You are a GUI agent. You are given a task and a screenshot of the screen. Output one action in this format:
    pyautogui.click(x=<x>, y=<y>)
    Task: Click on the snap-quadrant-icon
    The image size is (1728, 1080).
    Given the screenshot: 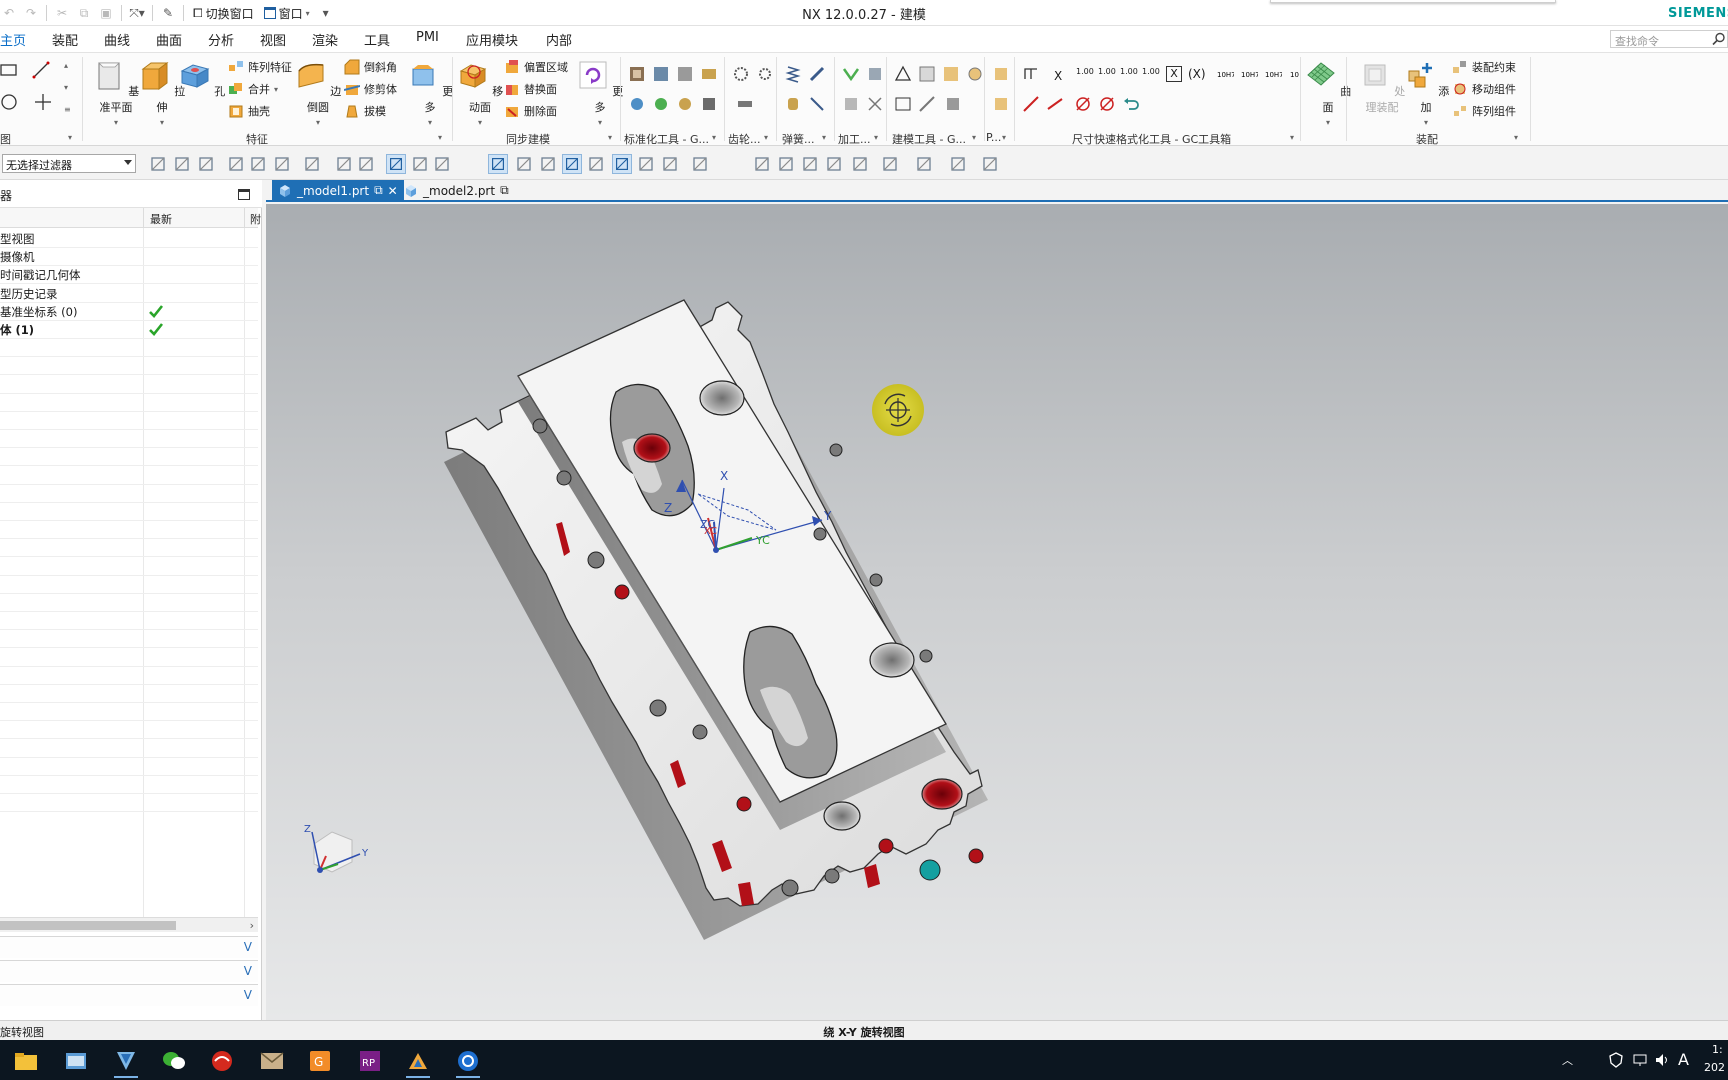 What is the action you would take?
    pyautogui.click(x=572, y=164)
    